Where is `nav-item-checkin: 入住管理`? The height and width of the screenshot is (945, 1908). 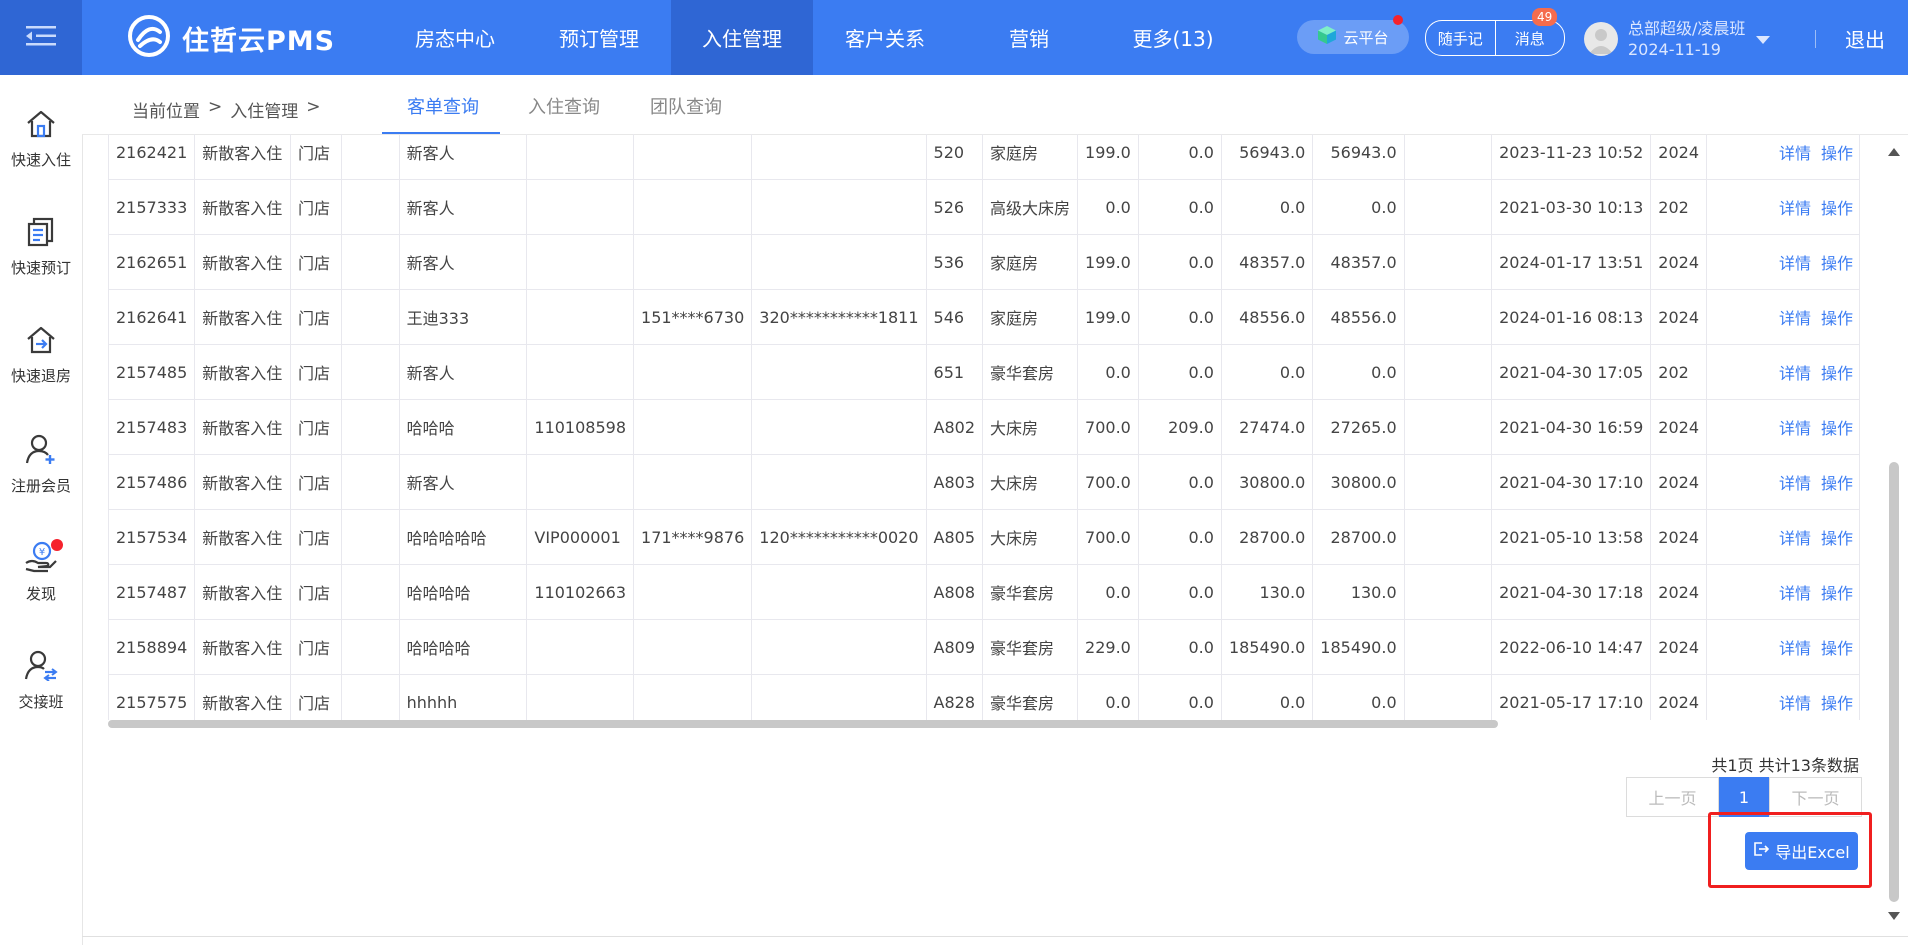 nav-item-checkin: 入住管理 is located at coordinates (742, 37).